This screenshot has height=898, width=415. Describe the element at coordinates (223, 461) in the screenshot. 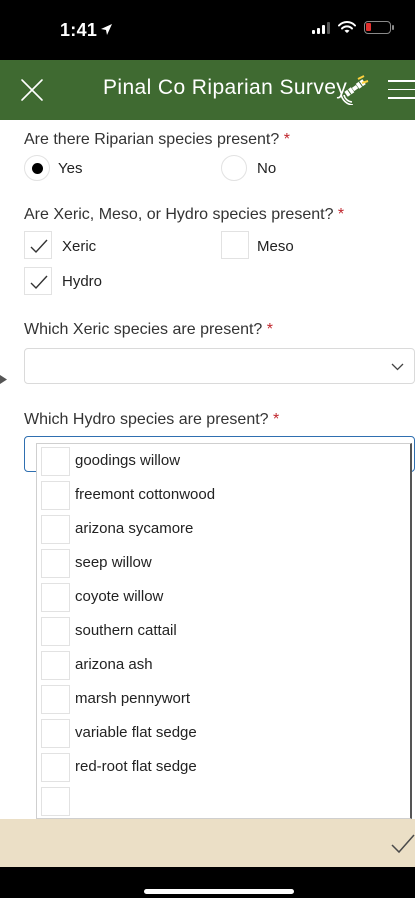

I see `dropdown-option: goodings willow` at that location.